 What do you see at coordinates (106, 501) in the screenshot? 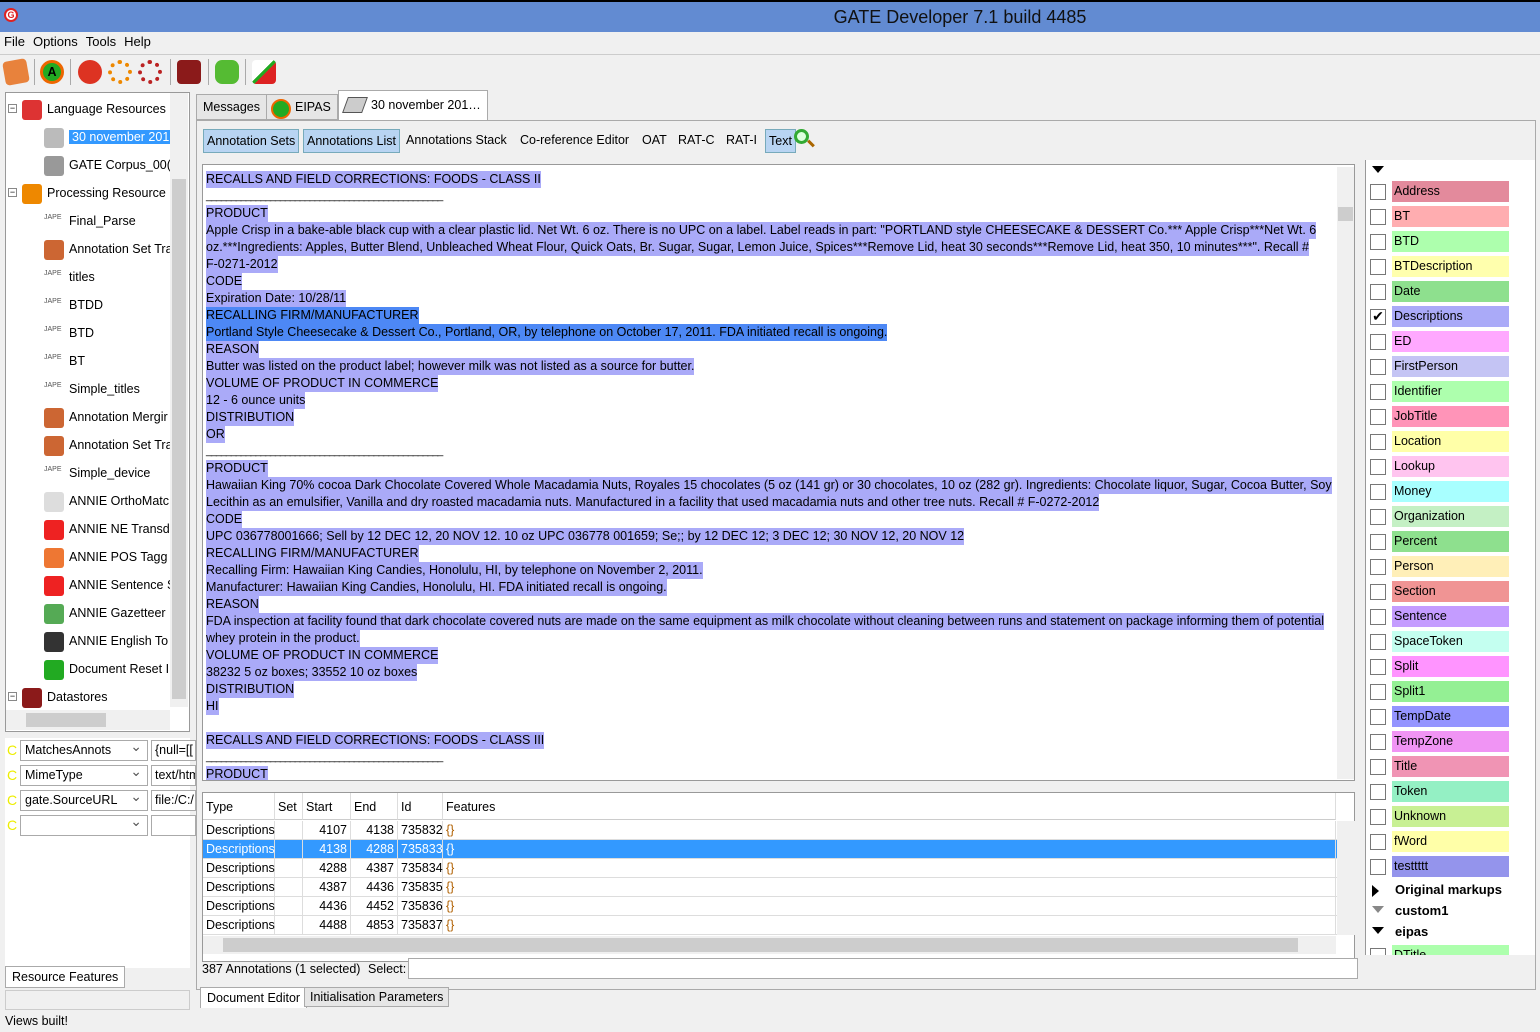
I see `tree-item: ANNIE OrthoMatc` at bounding box center [106, 501].